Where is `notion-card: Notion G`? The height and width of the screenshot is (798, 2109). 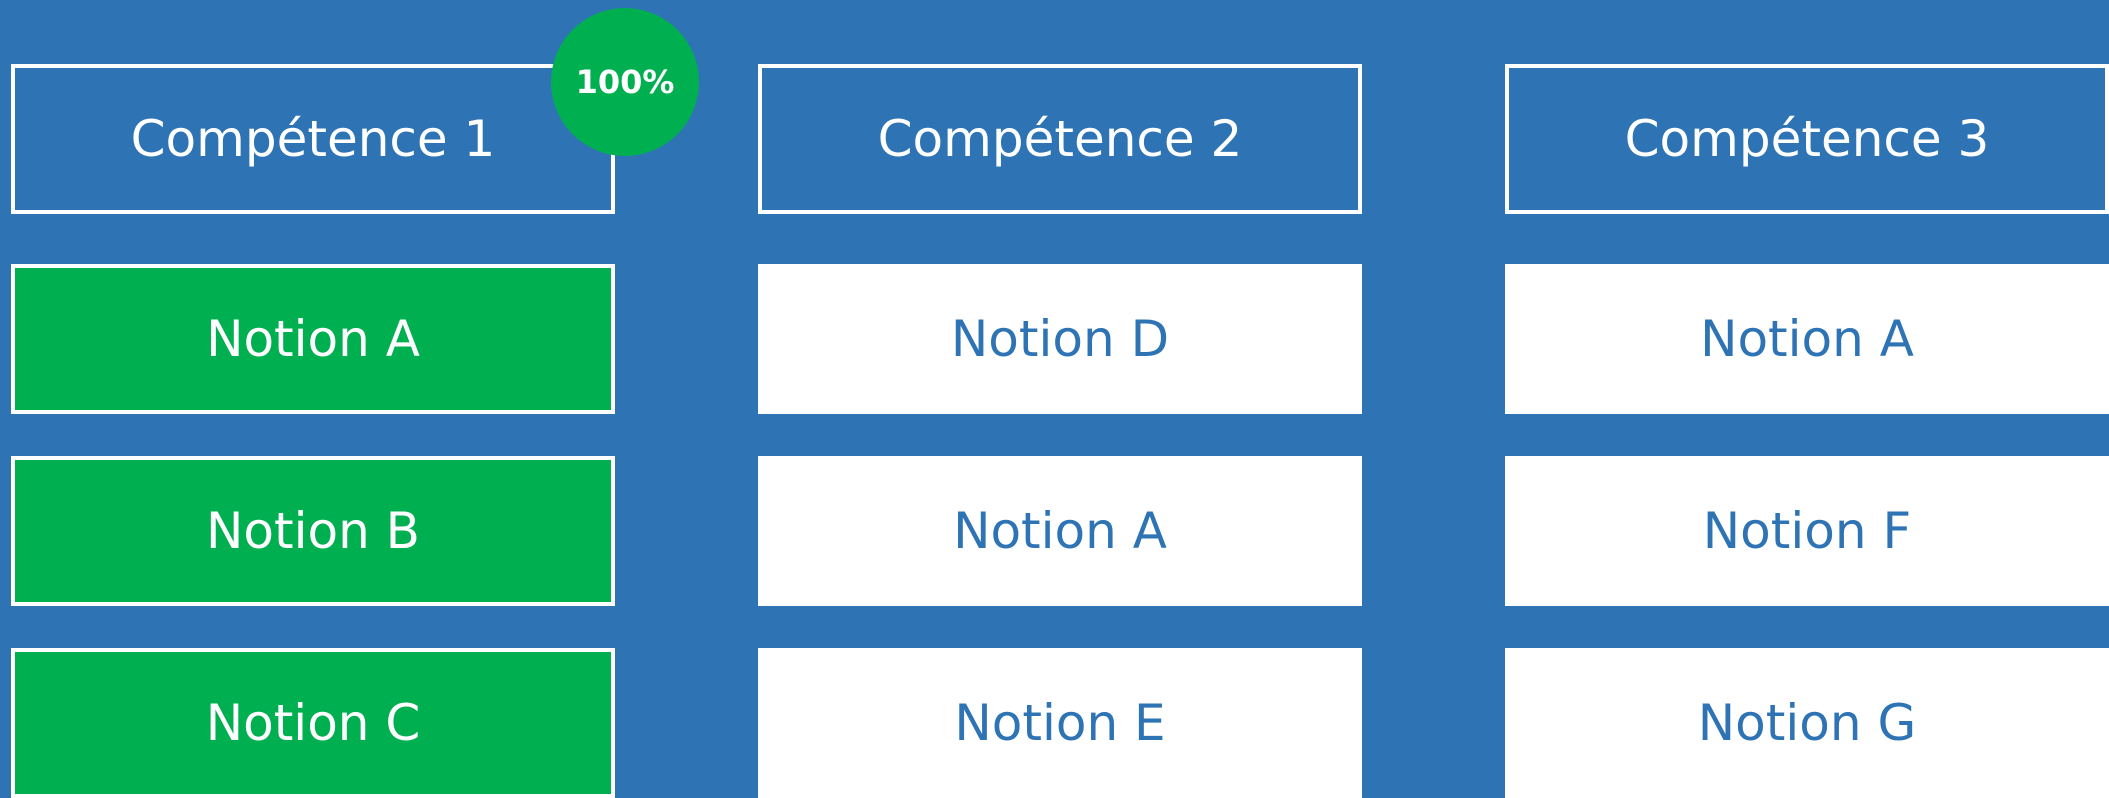
notion-card: Notion G is located at coordinates (1807, 723).